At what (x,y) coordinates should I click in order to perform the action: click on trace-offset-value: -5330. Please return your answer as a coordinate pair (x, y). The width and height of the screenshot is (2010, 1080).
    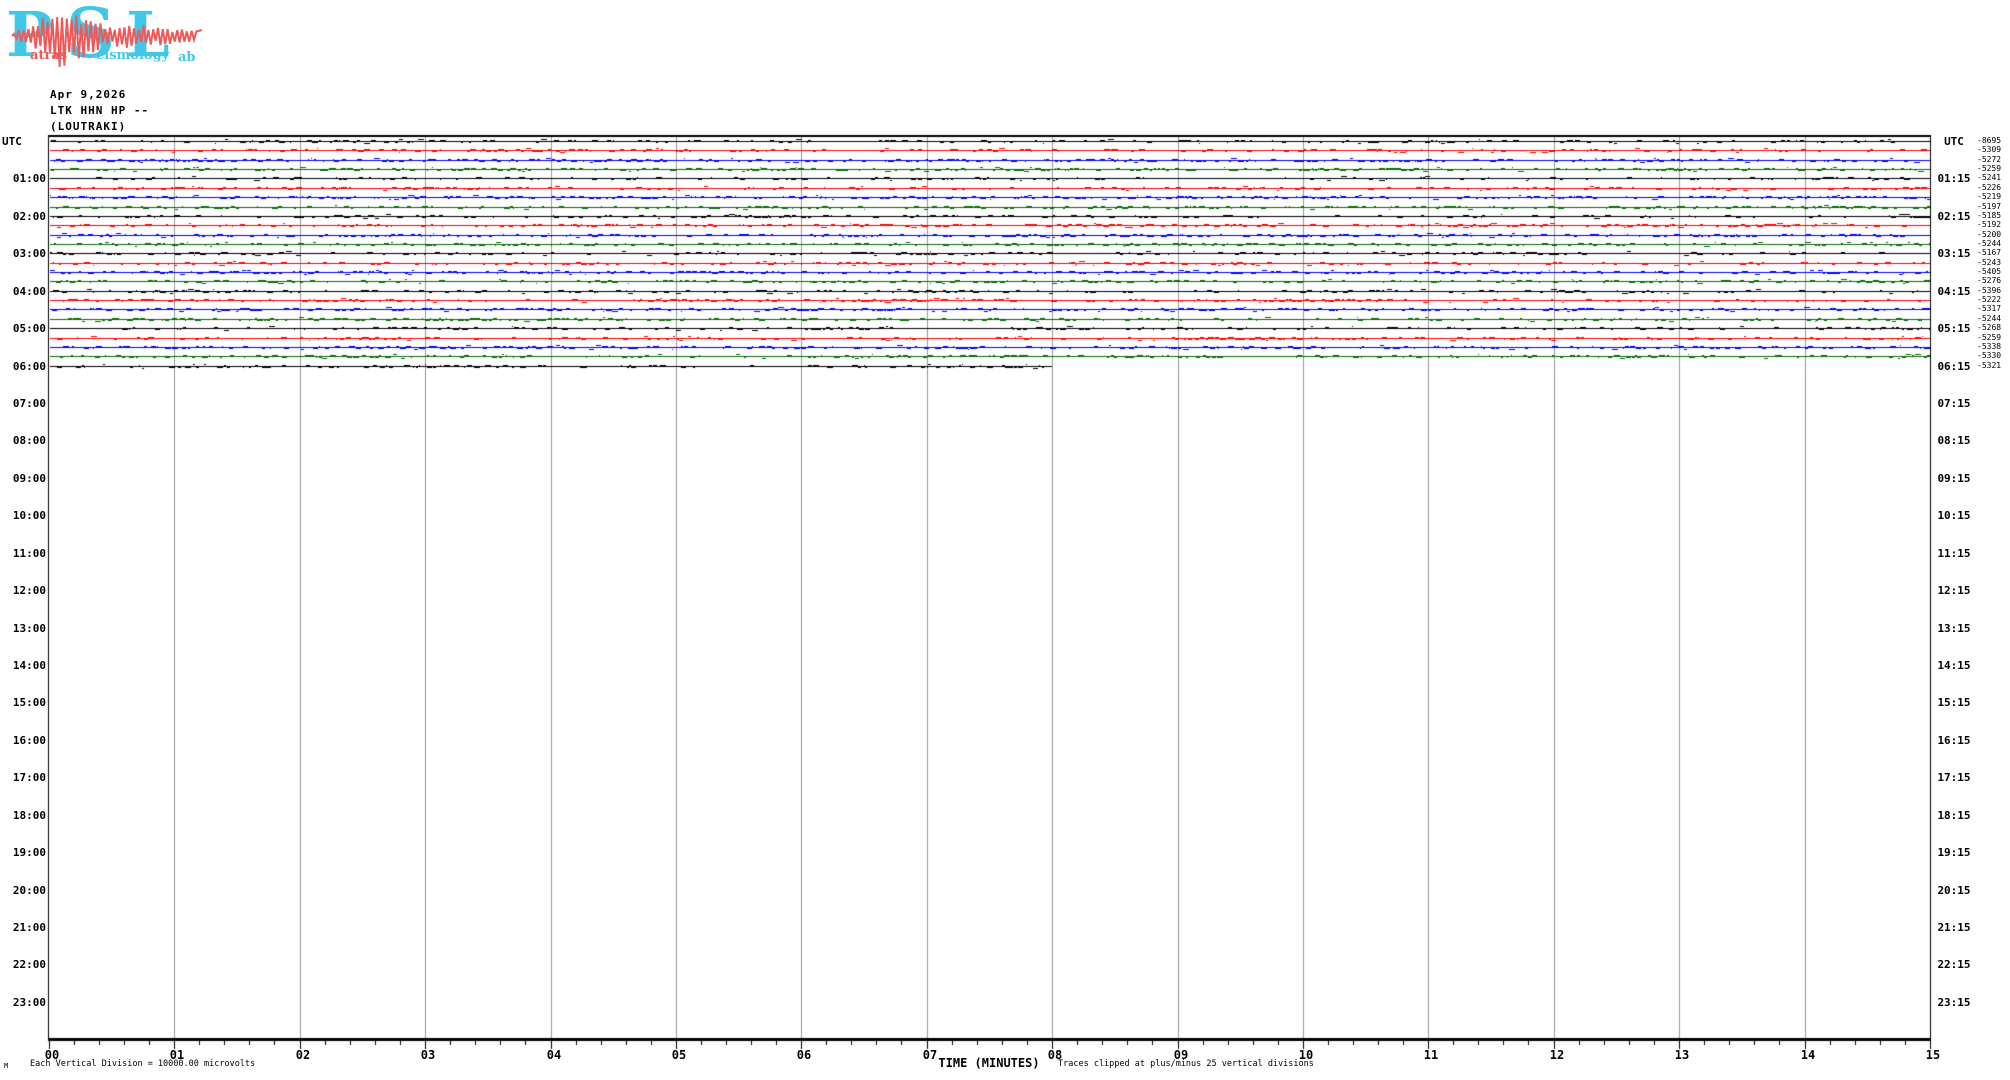
    Looking at the image, I should click on (1989, 355).